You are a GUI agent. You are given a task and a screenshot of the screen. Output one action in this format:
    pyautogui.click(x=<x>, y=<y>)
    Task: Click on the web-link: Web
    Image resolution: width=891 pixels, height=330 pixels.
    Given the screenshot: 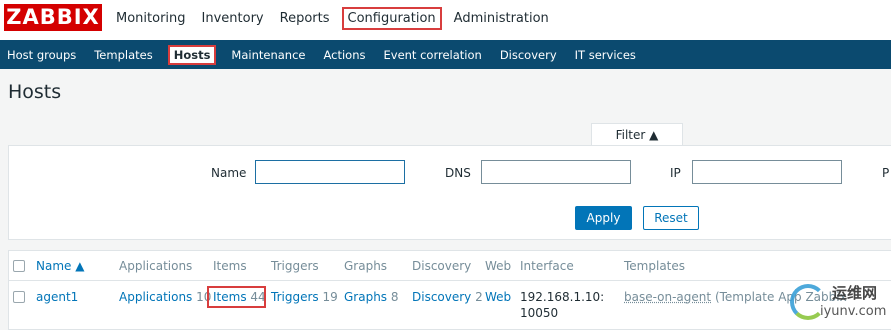 What is the action you would take?
    pyautogui.click(x=498, y=297)
    